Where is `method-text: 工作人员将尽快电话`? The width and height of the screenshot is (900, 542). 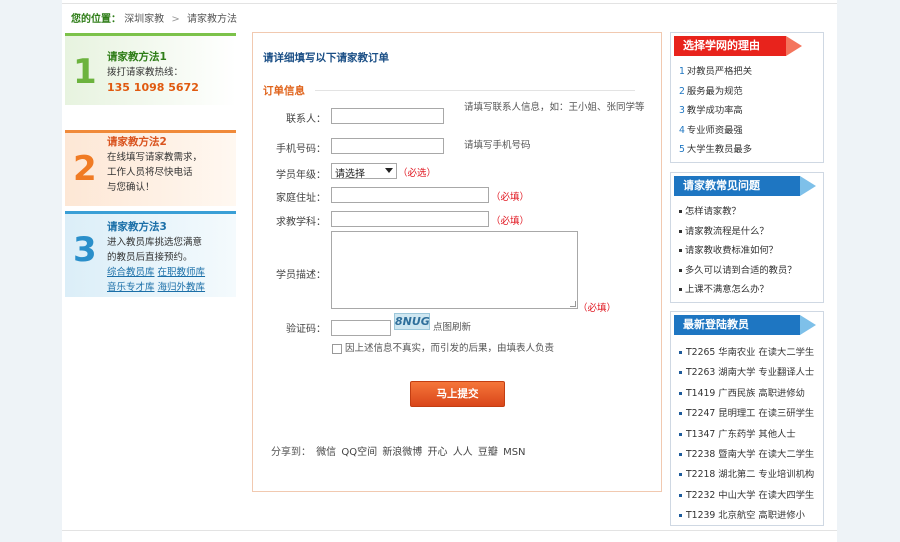 method-text: 工作人员将尽快电话 is located at coordinates (150, 172).